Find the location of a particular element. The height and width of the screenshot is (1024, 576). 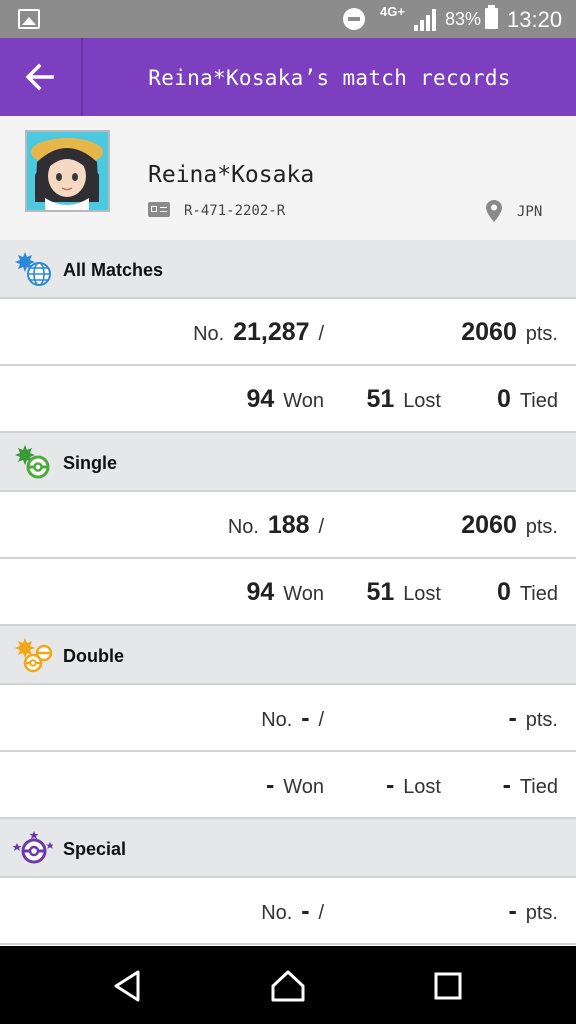

lost-cell: - Lost is located at coordinates (413, 785).